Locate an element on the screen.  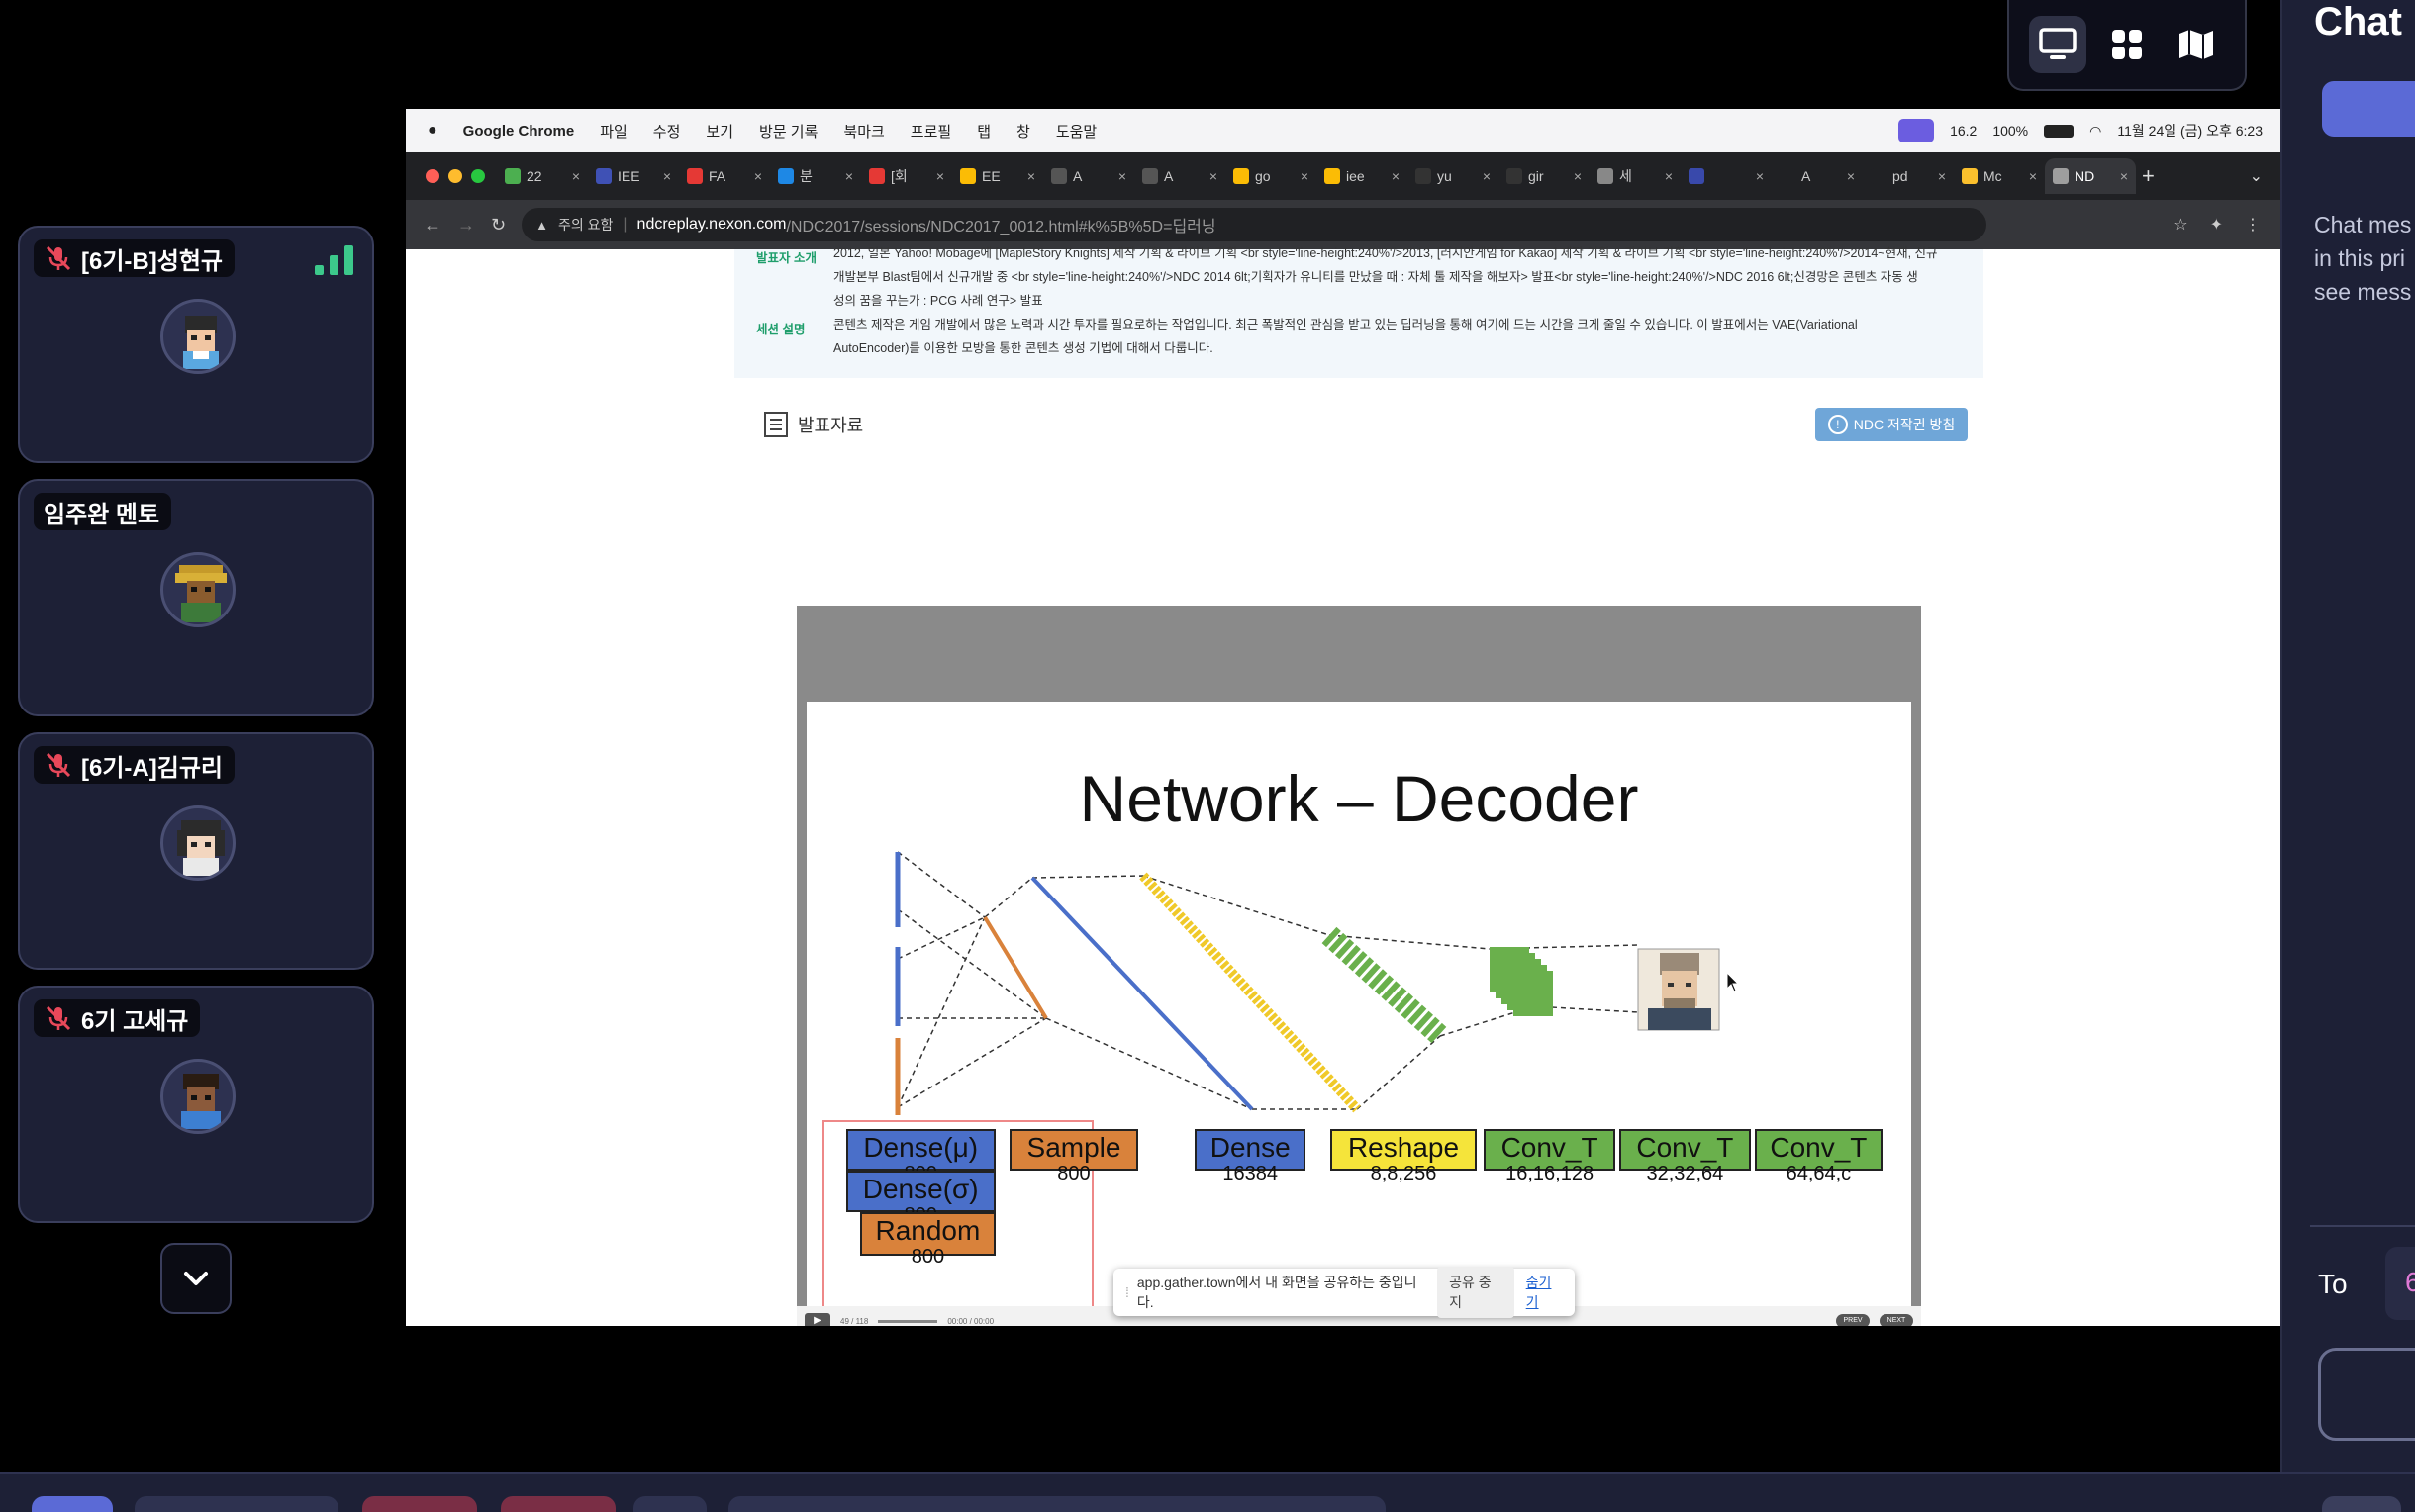
chat-toggle-button is located at coordinates (2361, 1504).